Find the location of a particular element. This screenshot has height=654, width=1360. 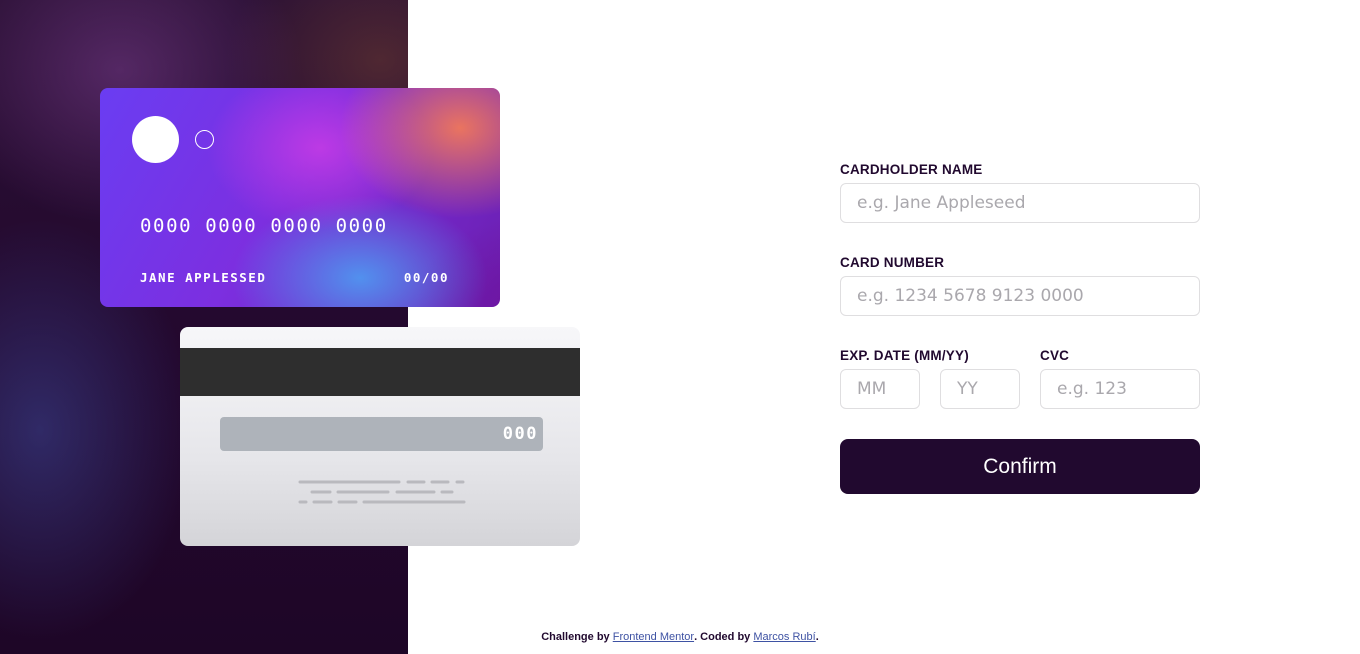

signature-strip: 000 is located at coordinates (381, 434).